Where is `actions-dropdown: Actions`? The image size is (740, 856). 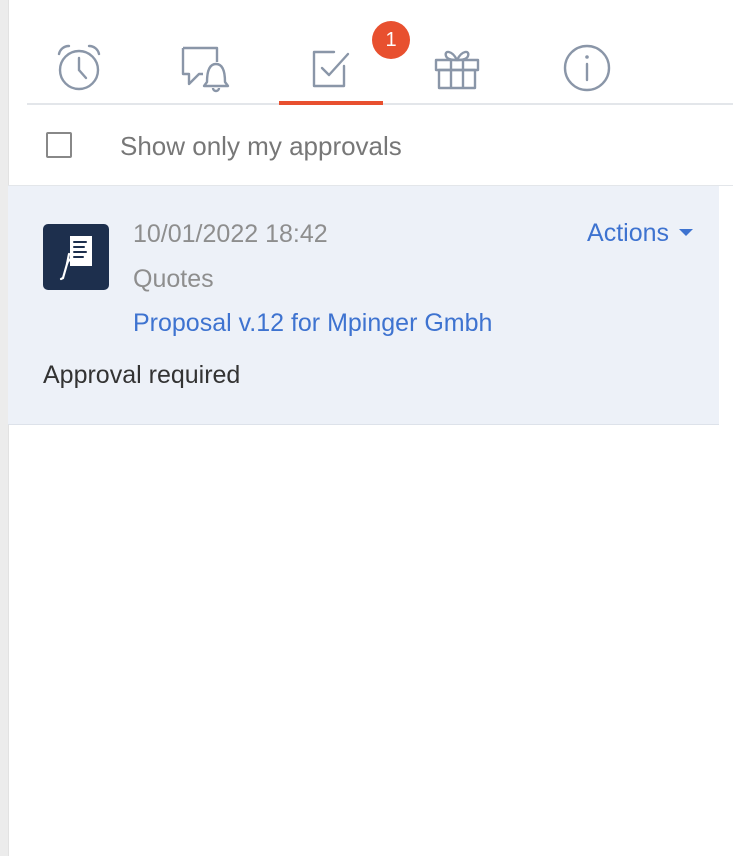 actions-dropdown: Actions is located at coordinates (640, 233).